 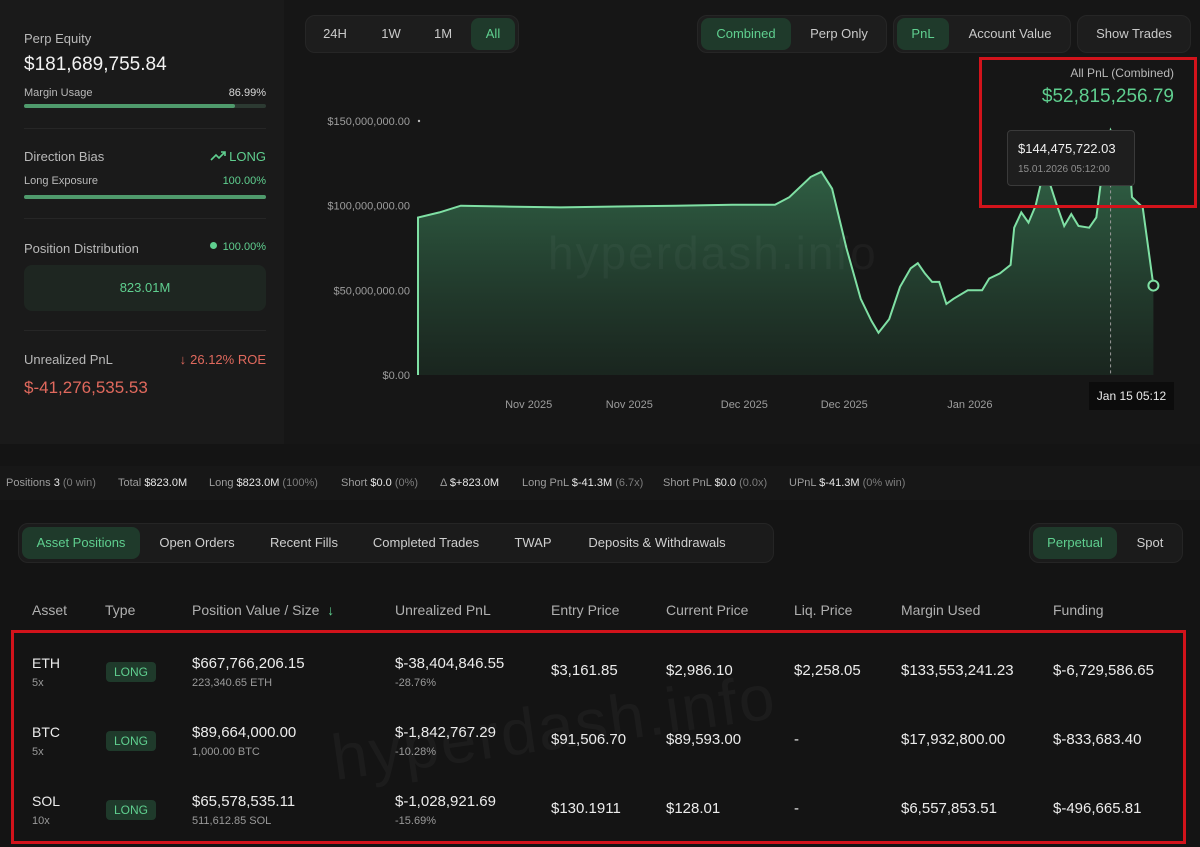 What do you see at coordinates (197, 543) in the screenshot?
I see `tab-open-orders: Open Orders` at bounding box center [197, 543].